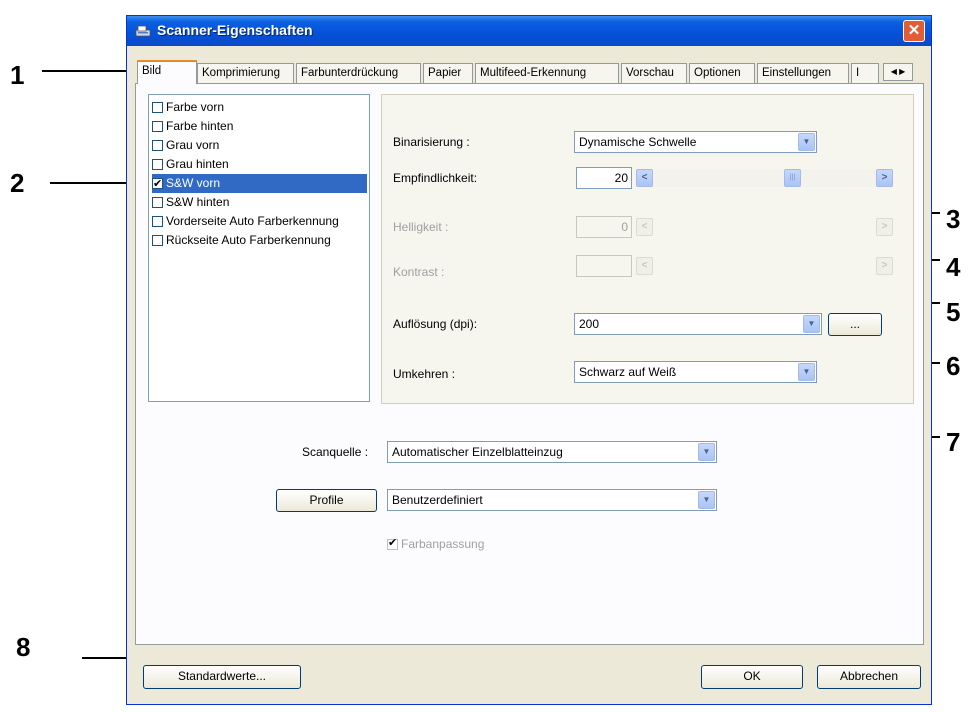 This screenshot has width=973, height=712. Describe the element at coordinates (259, 164) in the screenshot. I see `list-item: Grau hinten` at that location.